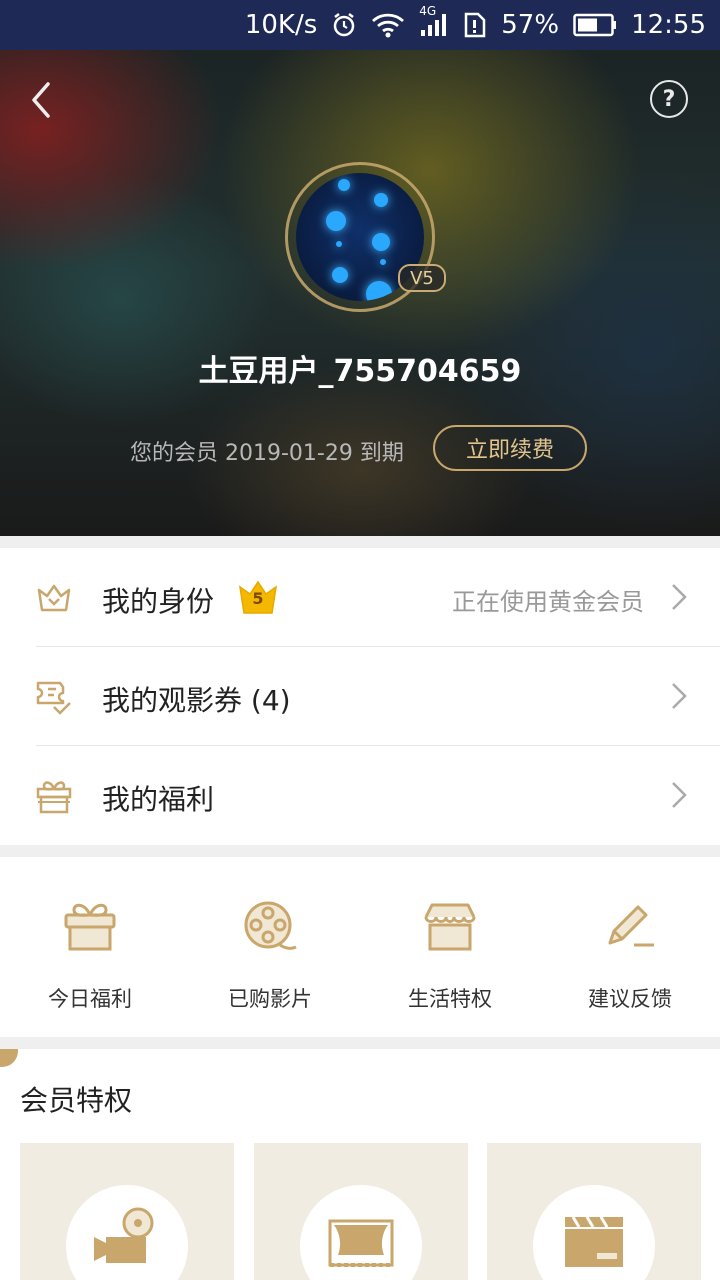 Image resolution: width=720 pixels, height=1280 pixels. Describe the element at coordinates (595, 25) in the screenshot. I see `battery-icon` at that location.